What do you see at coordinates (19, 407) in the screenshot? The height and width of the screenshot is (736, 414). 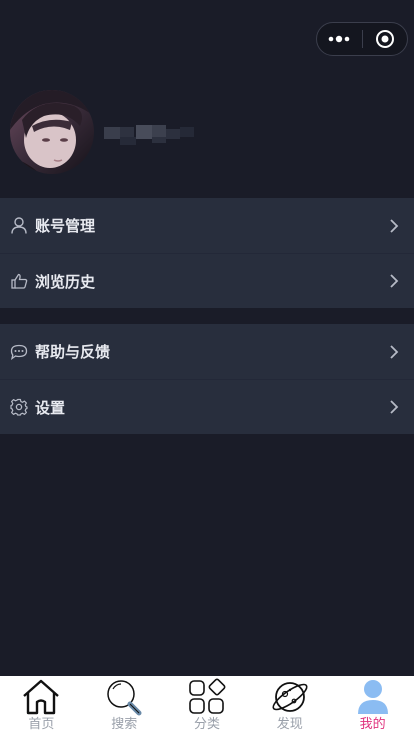 I see `gear-icon` at bounding box center [19, 407].